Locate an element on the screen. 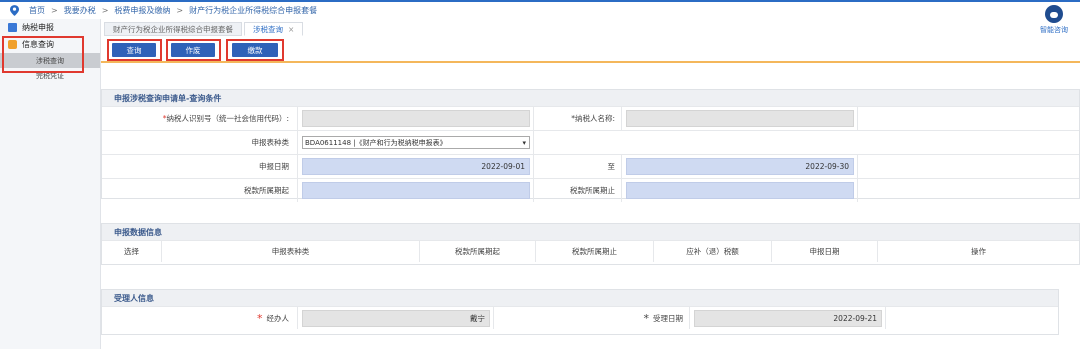 This screenshot has height=349, width=1080. breadcrumb-item: 财产行为税企业所得税综合申报套餐 is located at coordinates (253, 10).